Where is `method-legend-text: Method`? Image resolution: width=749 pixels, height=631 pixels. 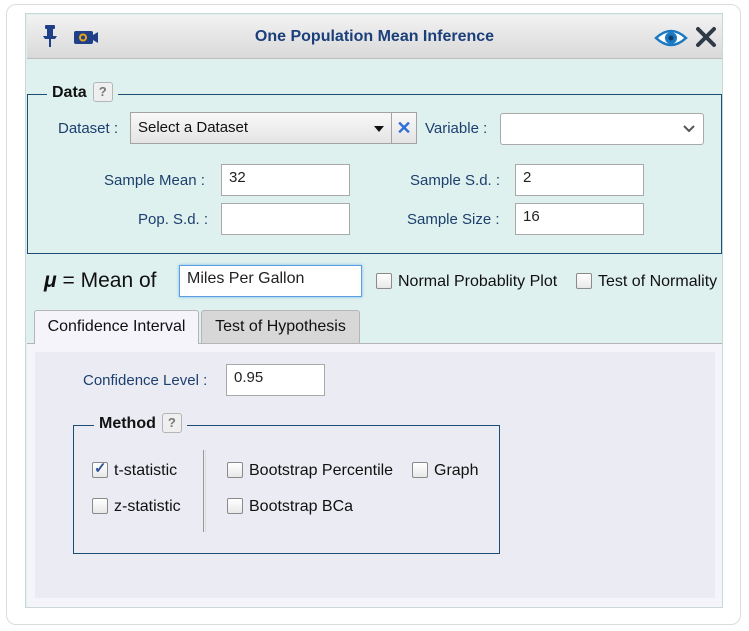
method-legend-text: Method is located at coordinates (127, 424).